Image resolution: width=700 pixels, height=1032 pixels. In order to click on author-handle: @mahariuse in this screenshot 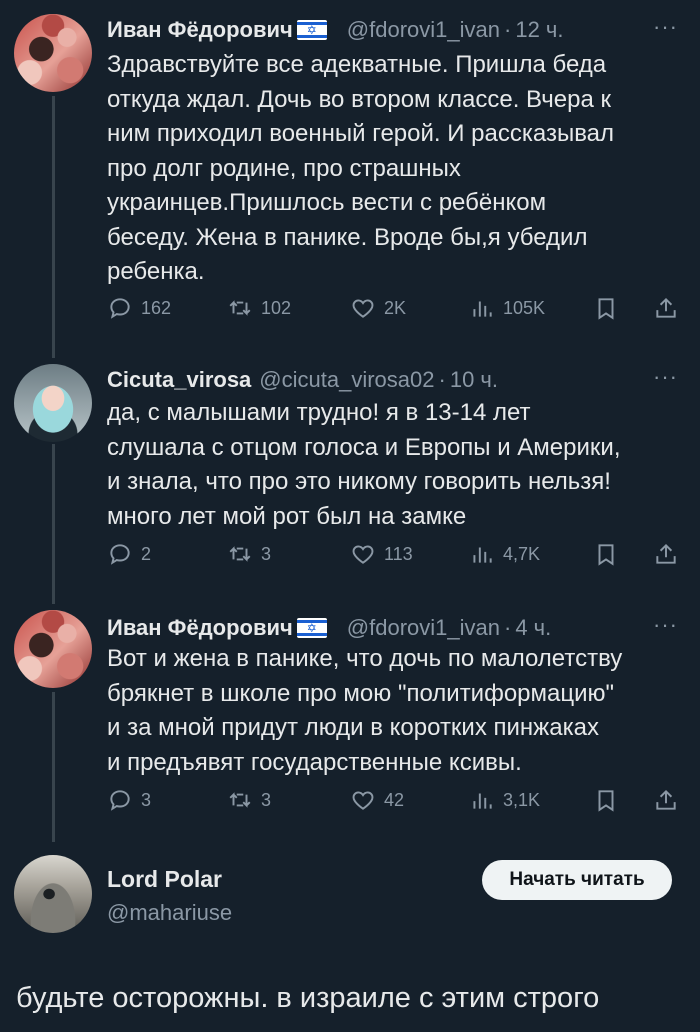, I will do `click(169, 913)`.